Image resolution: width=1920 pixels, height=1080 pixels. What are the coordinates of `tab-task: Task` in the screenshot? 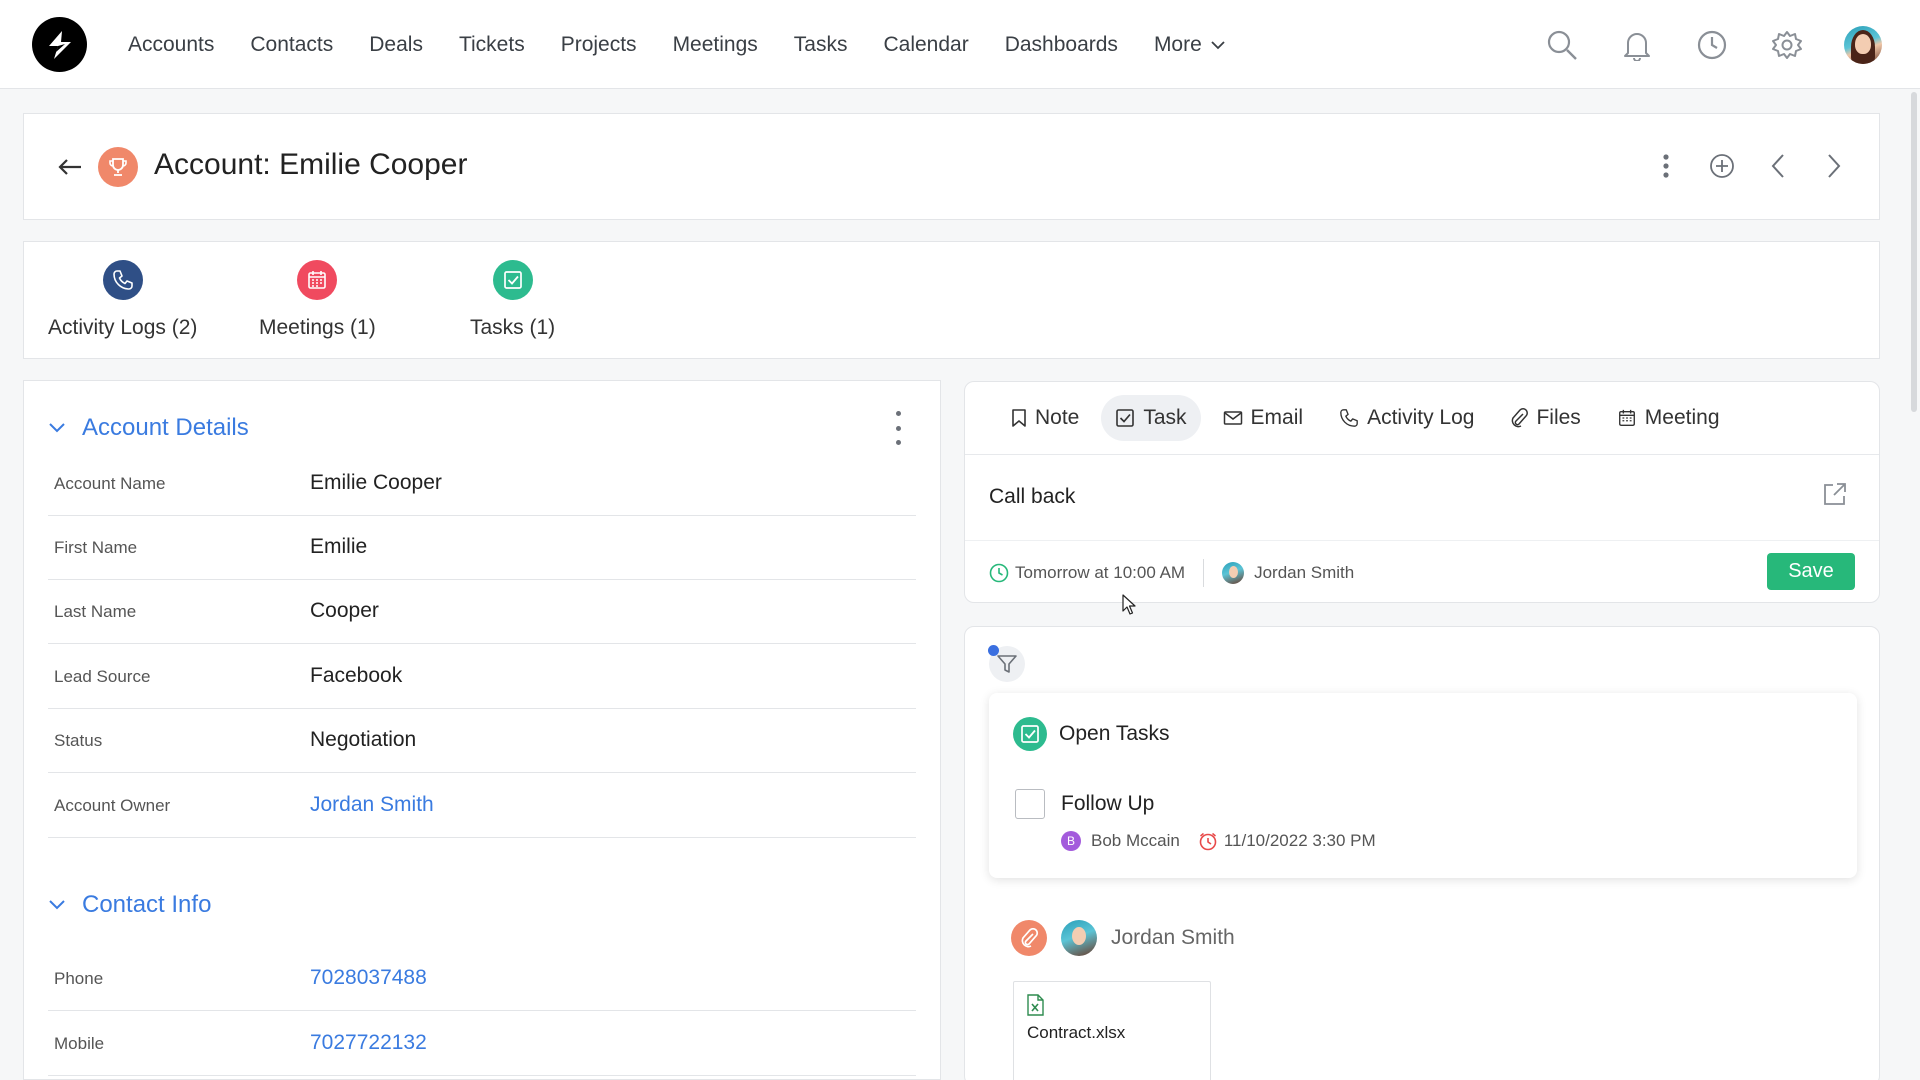 It's located at (1151, 418).